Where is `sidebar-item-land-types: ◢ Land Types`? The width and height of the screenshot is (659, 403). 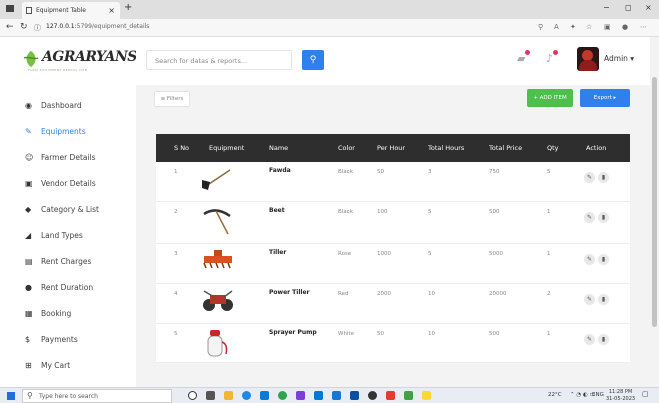
sidebar-item-land-types: ◢ Land Types is located at coordinates (68, 236).